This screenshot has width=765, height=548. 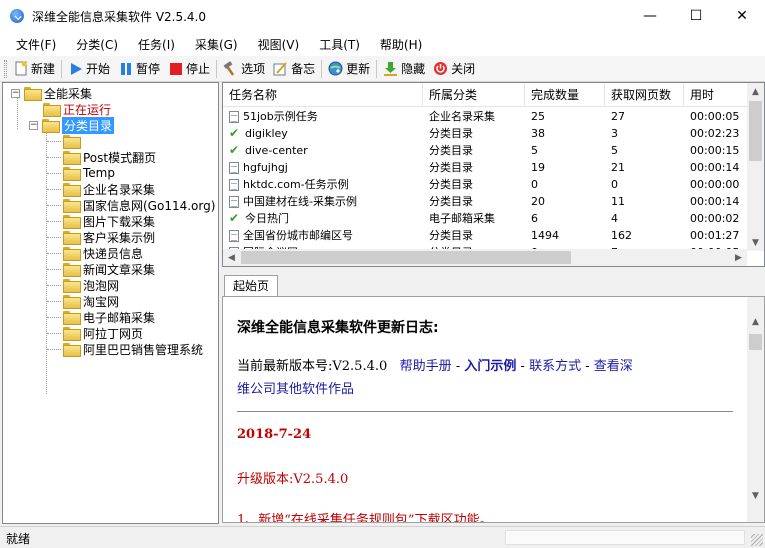 I want to click on menu-file: 文件(F), so click(x=36, y=44).